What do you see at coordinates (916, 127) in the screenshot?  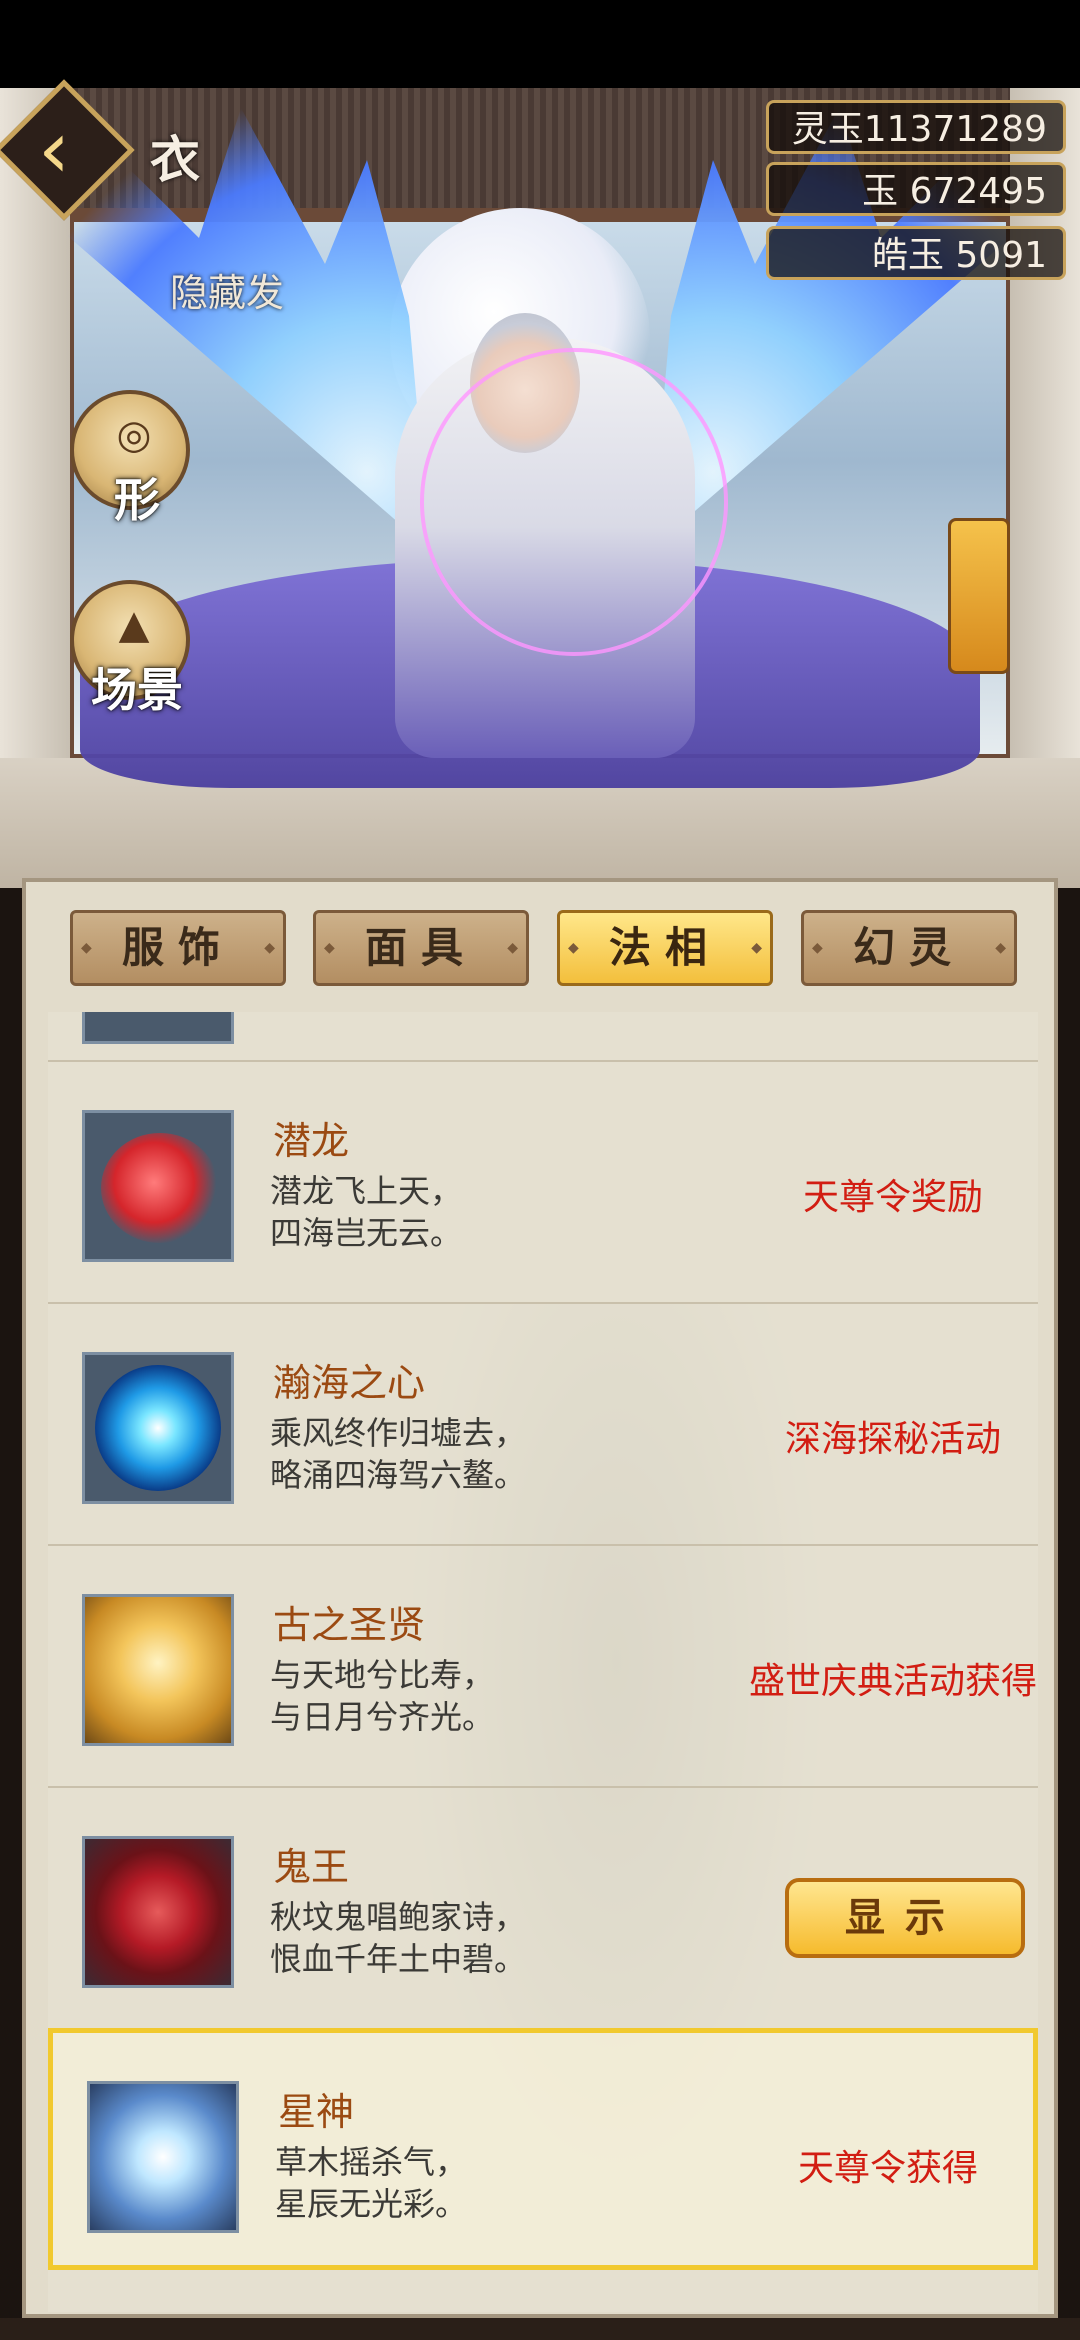 I see `currency-lingyu: 灵玉11371289` at bounding box center [916, 127].